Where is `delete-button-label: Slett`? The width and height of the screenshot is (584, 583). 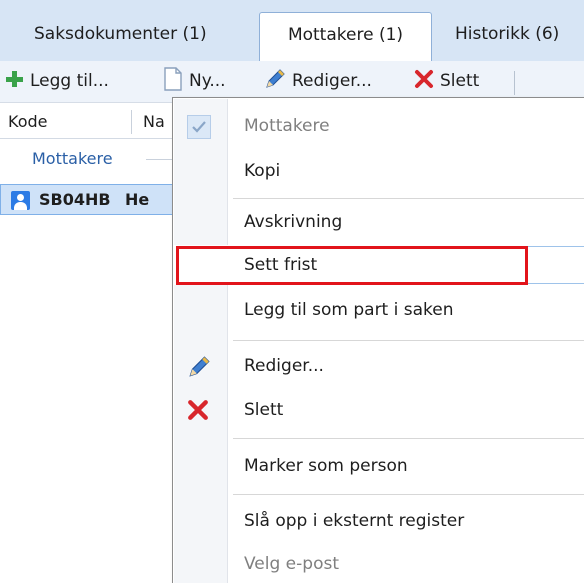 delete-button-label: Slett is located at coordinates (460, 81).